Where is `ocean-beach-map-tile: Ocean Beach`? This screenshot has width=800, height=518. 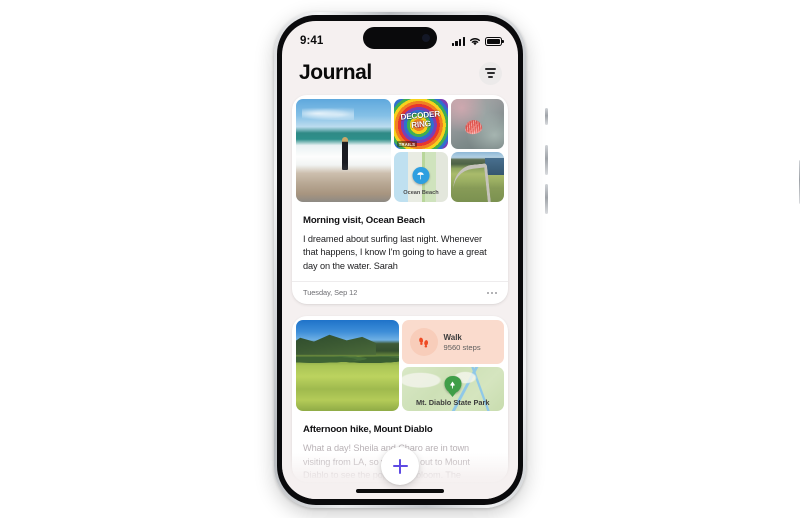 ocean-beach-map-tile: Ocean Beach is located at coordinates (421, 177).